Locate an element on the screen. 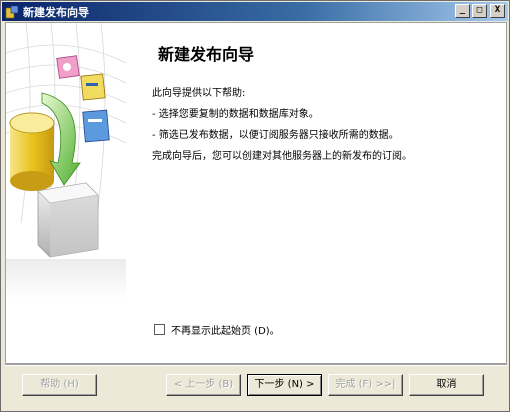  next-button: 下一步 (N) > is located at coordinates (284, 385).